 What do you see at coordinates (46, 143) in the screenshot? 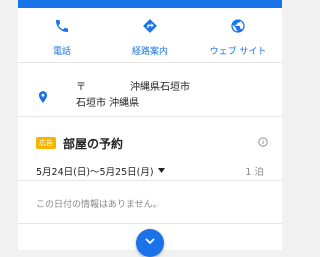
I see `ad-badge: 広告` at bounding box center [46, 143].